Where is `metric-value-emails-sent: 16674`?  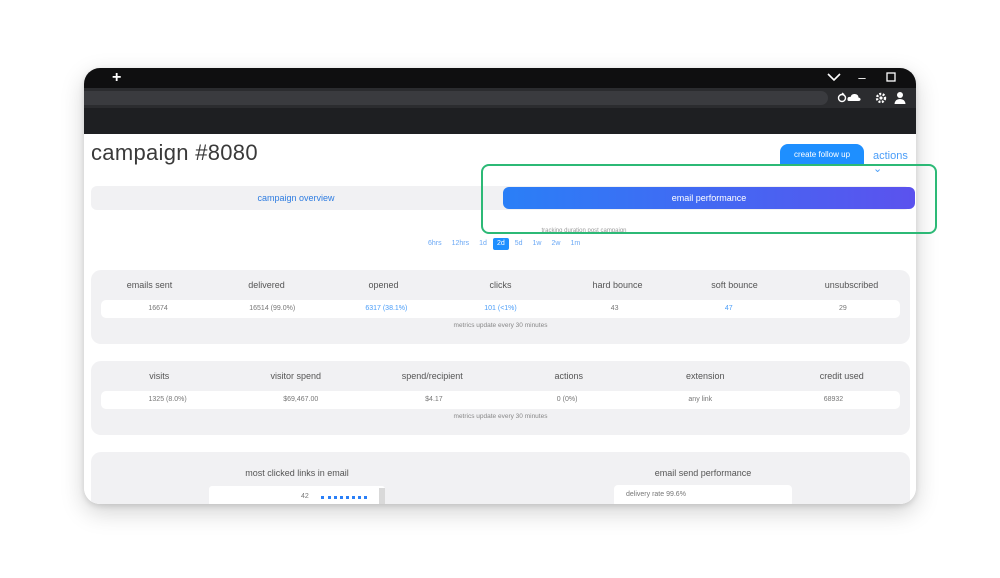
metric-value-emails-sent: 16674 is located at coordinates (158, 308).